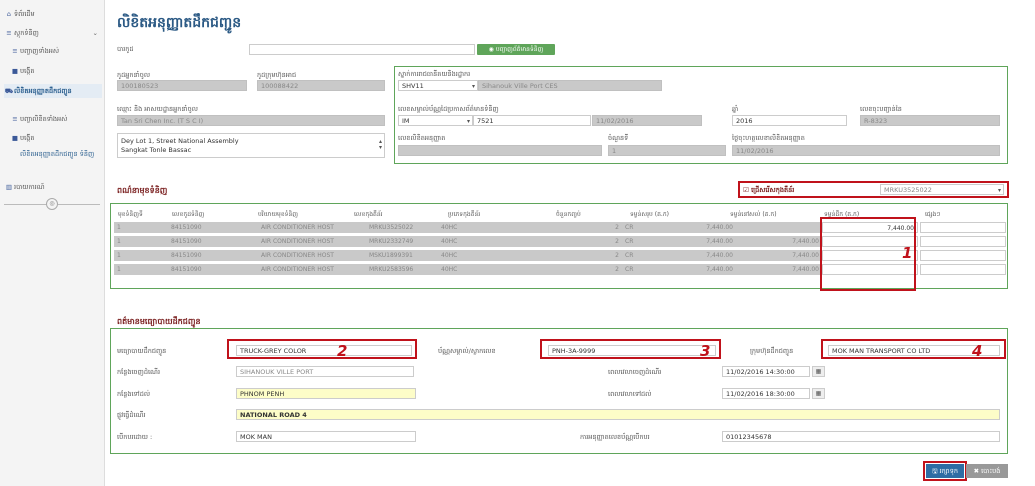 The image size is (1035, 486). I want to click on route-input: NATIONAL ROAD 4, so click(618, 414).